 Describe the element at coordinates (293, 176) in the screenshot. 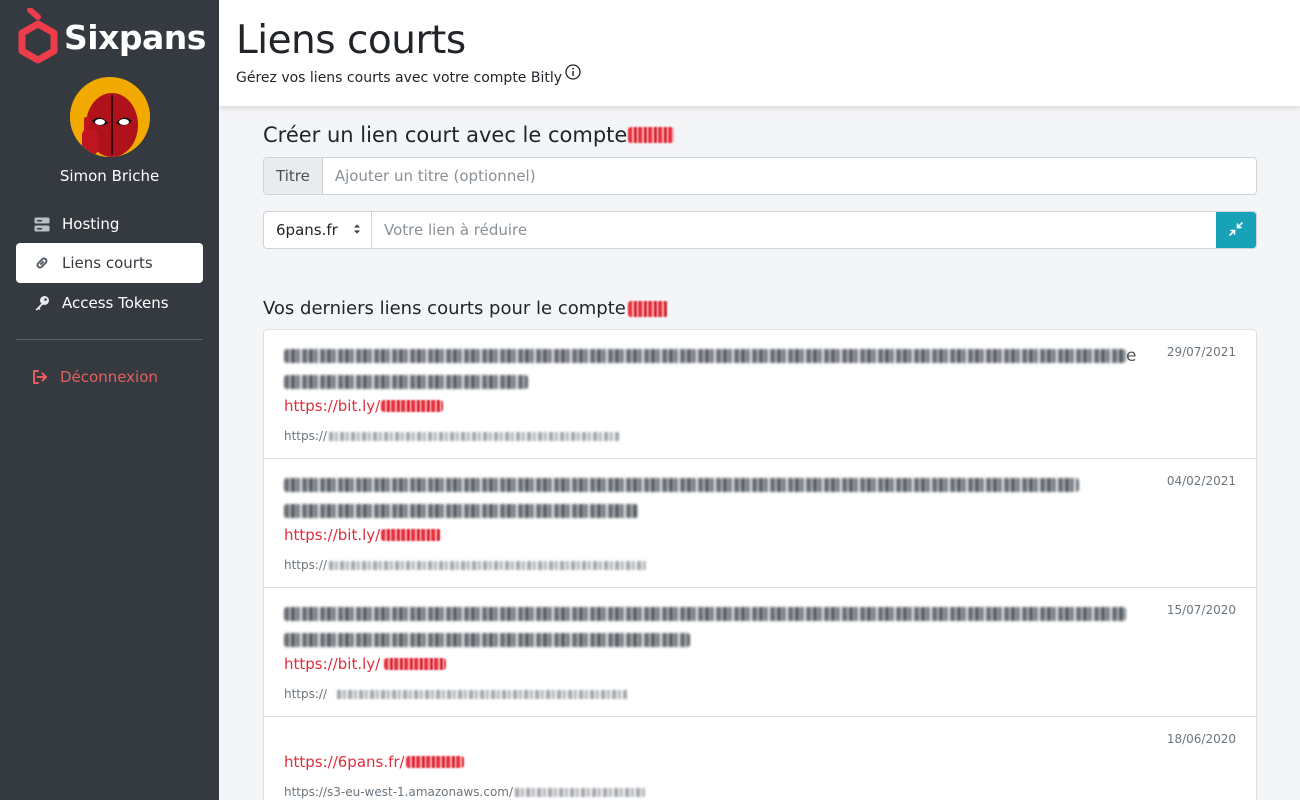

I see `title-addon-label: Titre` at that location.